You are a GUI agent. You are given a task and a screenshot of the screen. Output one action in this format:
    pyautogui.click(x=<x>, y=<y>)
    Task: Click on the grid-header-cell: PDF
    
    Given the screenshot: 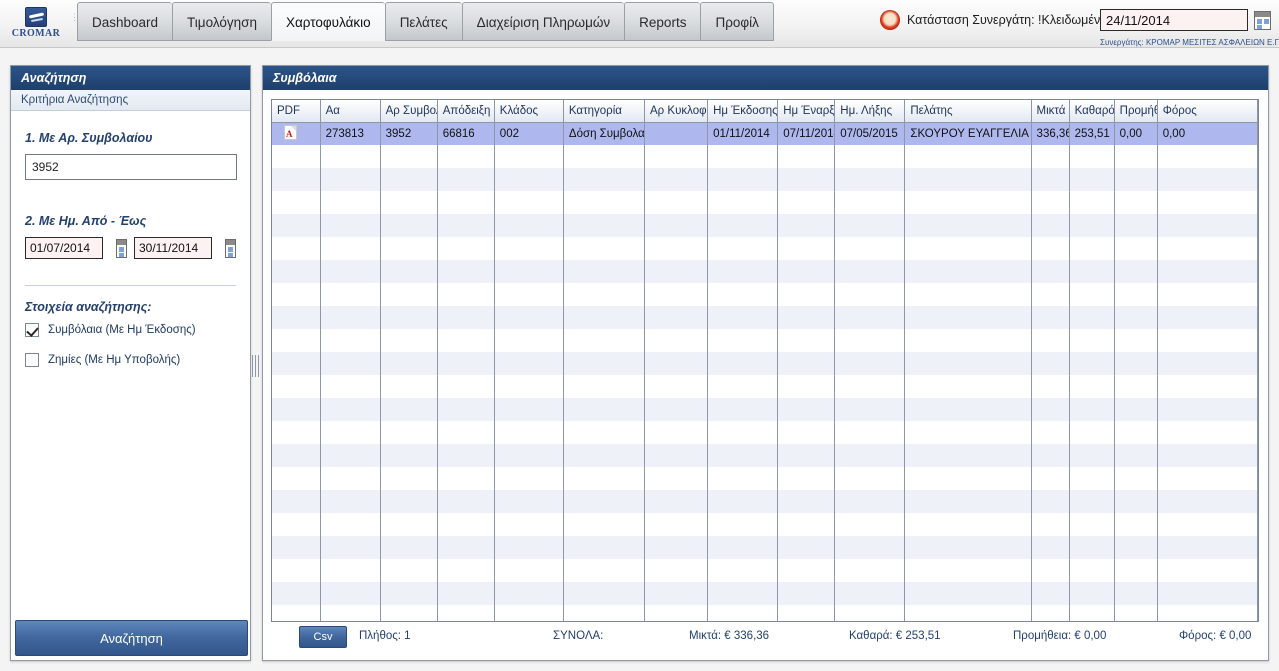 What is the action you would take?
    pyautogui.click(x=296, y=111)
    